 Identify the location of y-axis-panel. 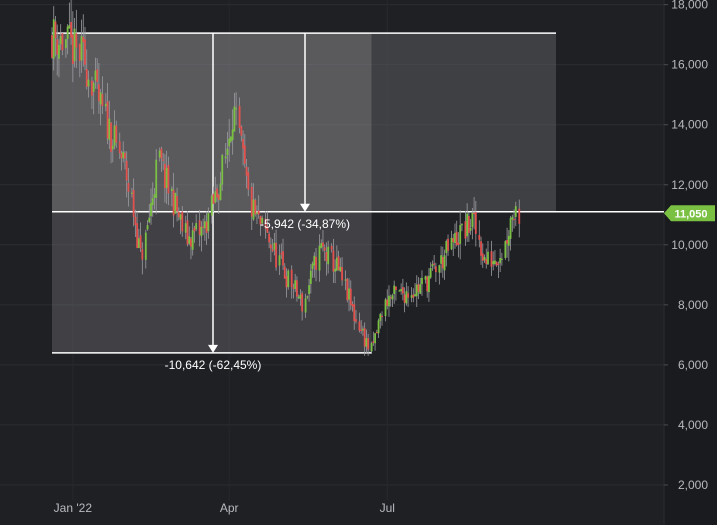
(690, 262).